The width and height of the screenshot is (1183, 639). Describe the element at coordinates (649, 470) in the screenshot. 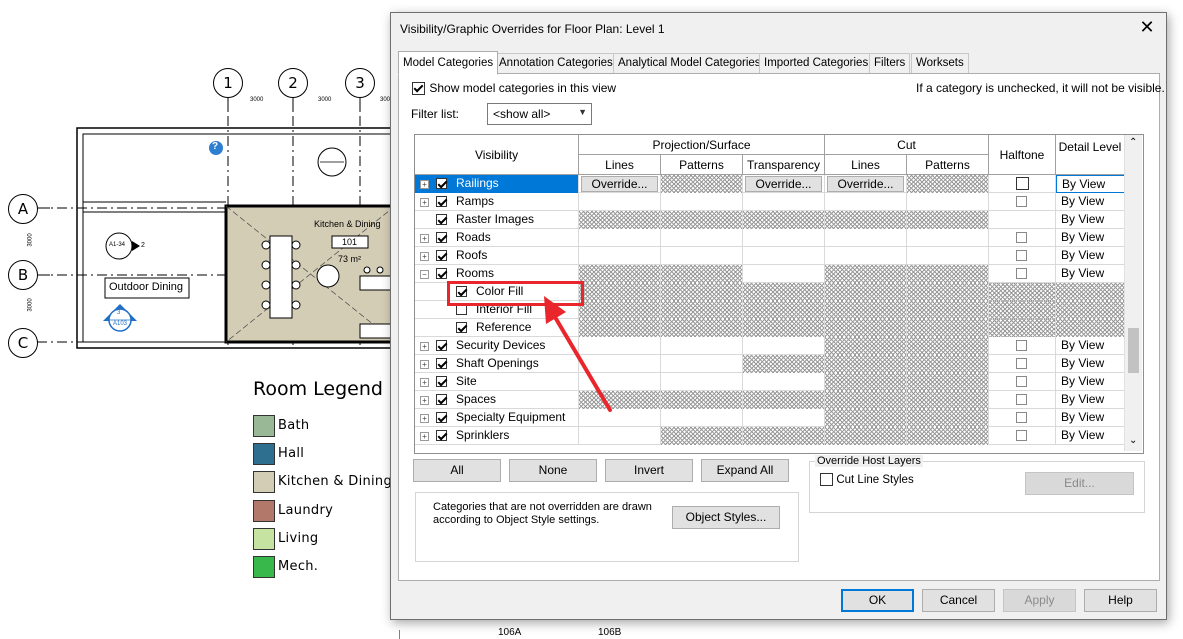

I see `invert-button: Invert` at that location.